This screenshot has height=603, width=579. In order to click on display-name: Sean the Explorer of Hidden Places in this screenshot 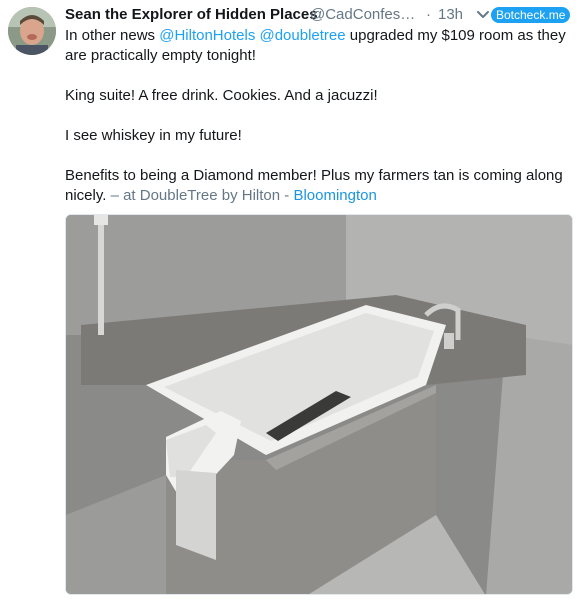, I will do `click(191, 15)`.